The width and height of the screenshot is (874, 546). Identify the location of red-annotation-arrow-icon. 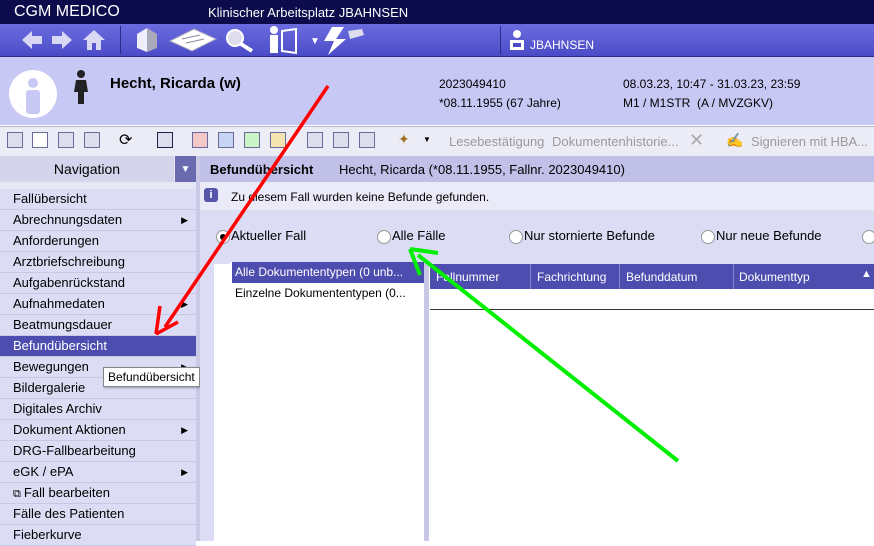
(242, 210).